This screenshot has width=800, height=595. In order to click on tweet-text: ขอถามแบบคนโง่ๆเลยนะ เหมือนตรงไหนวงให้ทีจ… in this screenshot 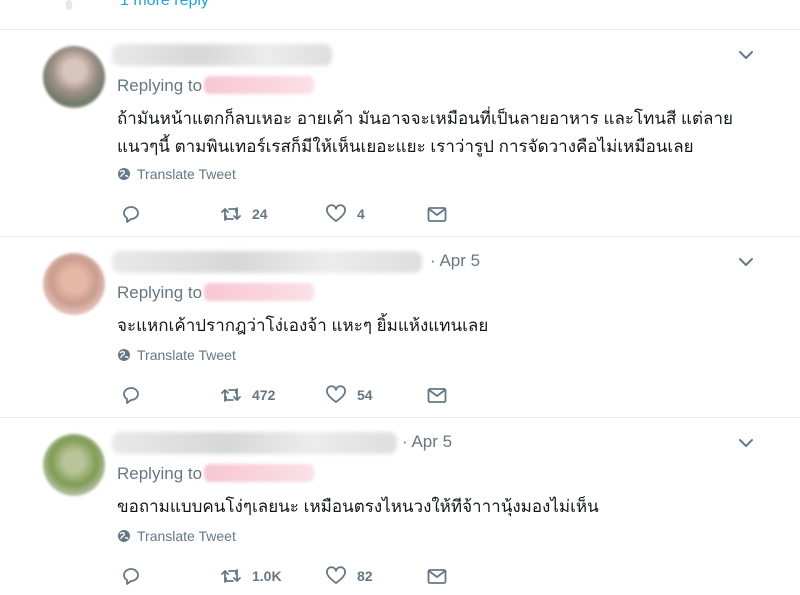, I will do `click(358, 506)`.